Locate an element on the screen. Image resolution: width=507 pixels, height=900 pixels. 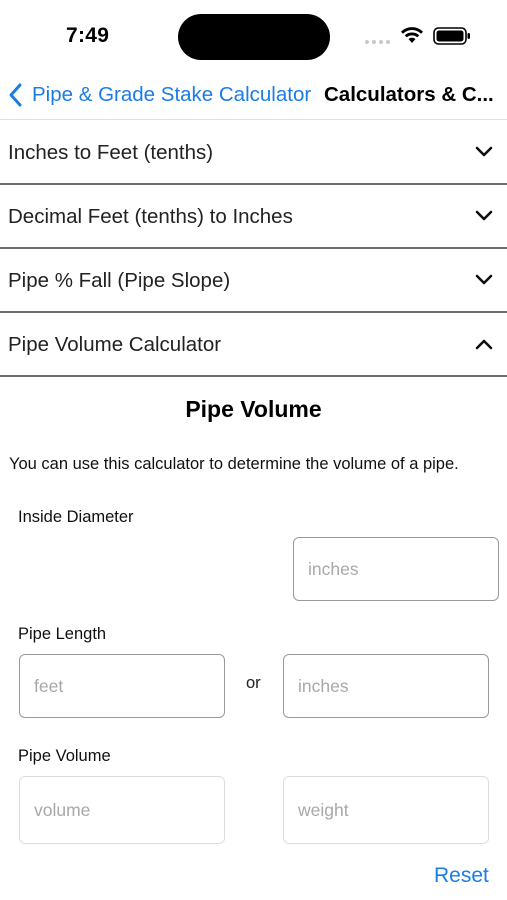
accordion-decimal-feet-to-inches: Decimal Feet (tenths) to Inches is located at coordinates (253, 217).